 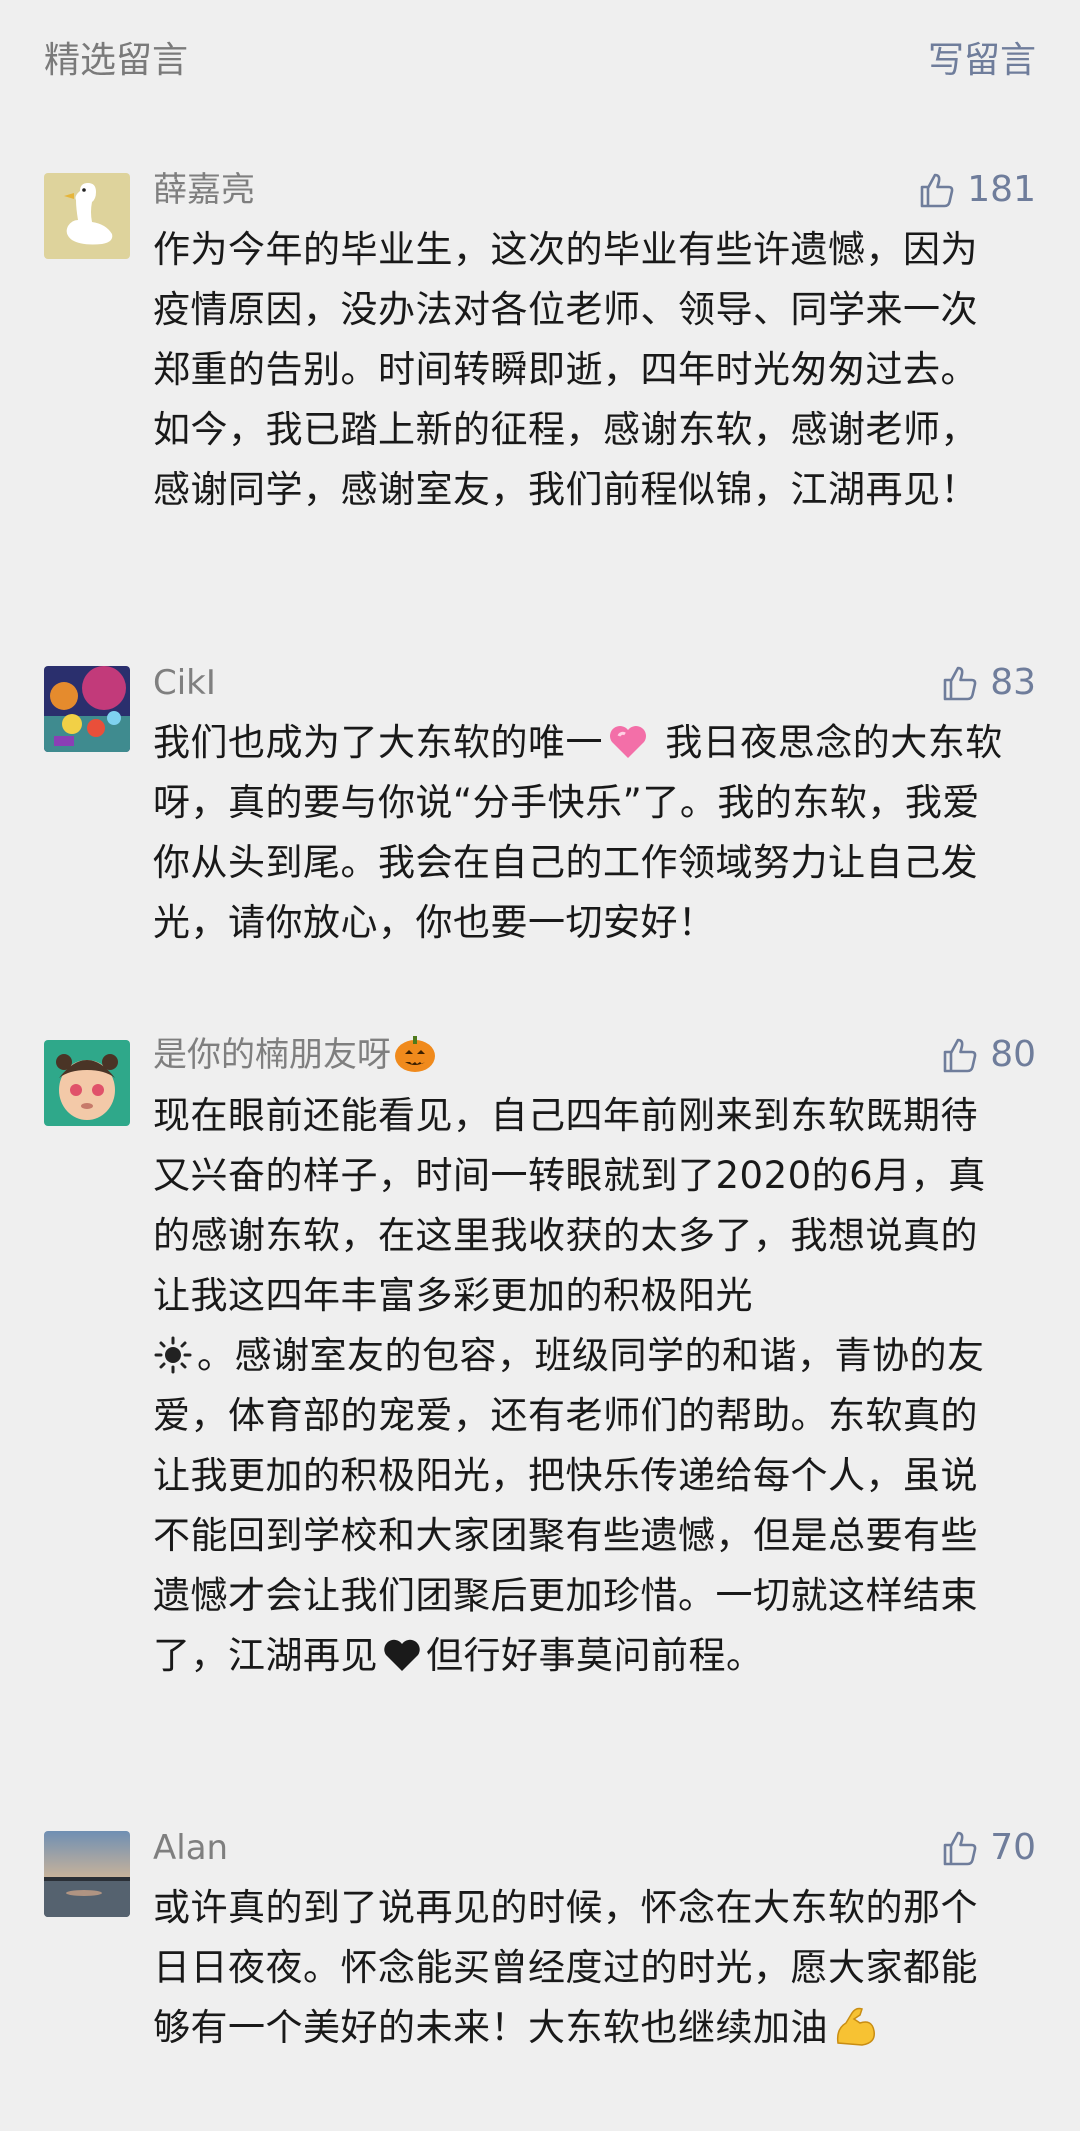 What do you see at coordinates (204, 190) in the screenshot?
I see `comment-nickname: 薛嘉亮` at bounding box center [204, 190].